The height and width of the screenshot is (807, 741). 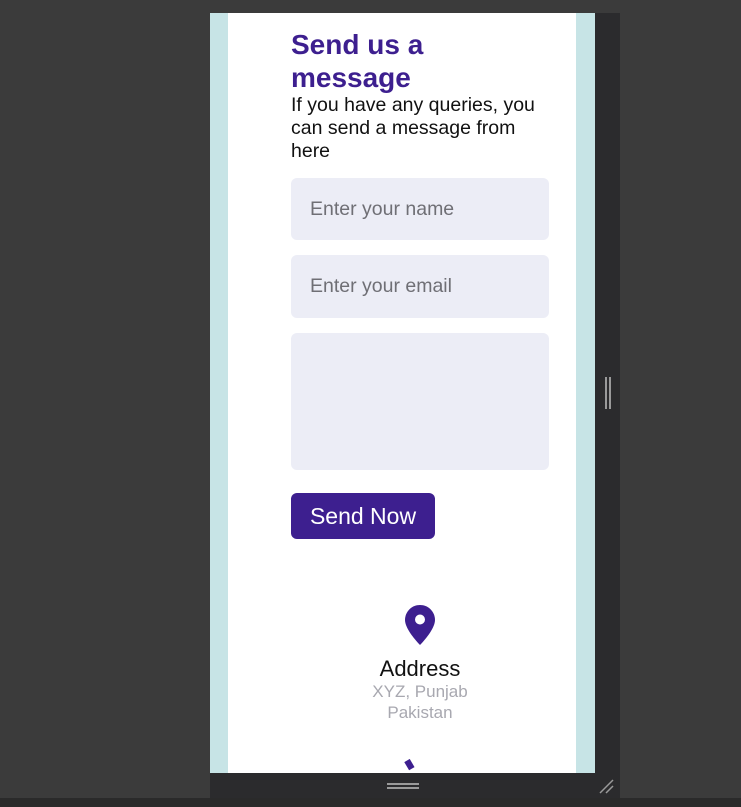 What do you see at coordinates (608, 393) in the screenshot?
I see `resize-grip-vertical-icon` at bounding box center [608, 393].